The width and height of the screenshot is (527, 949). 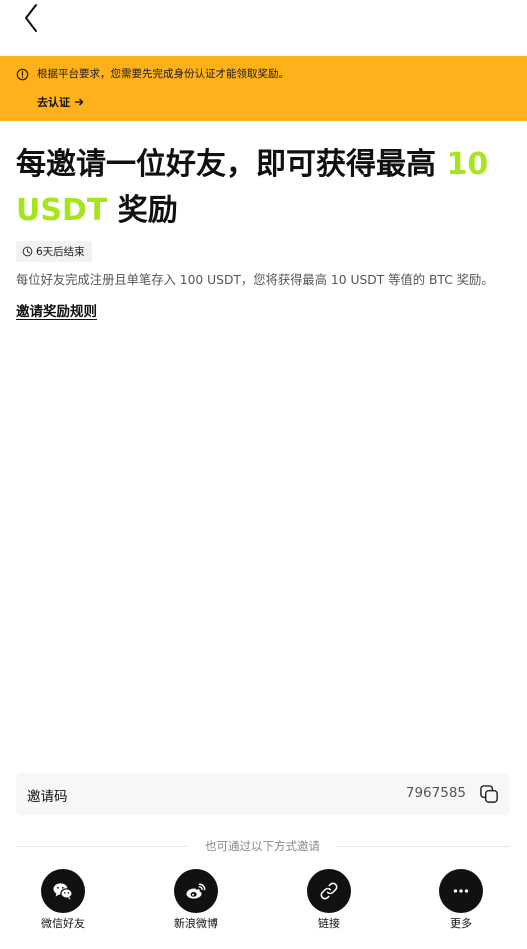 I want to click on link-icon, so click(x=329, y=891).